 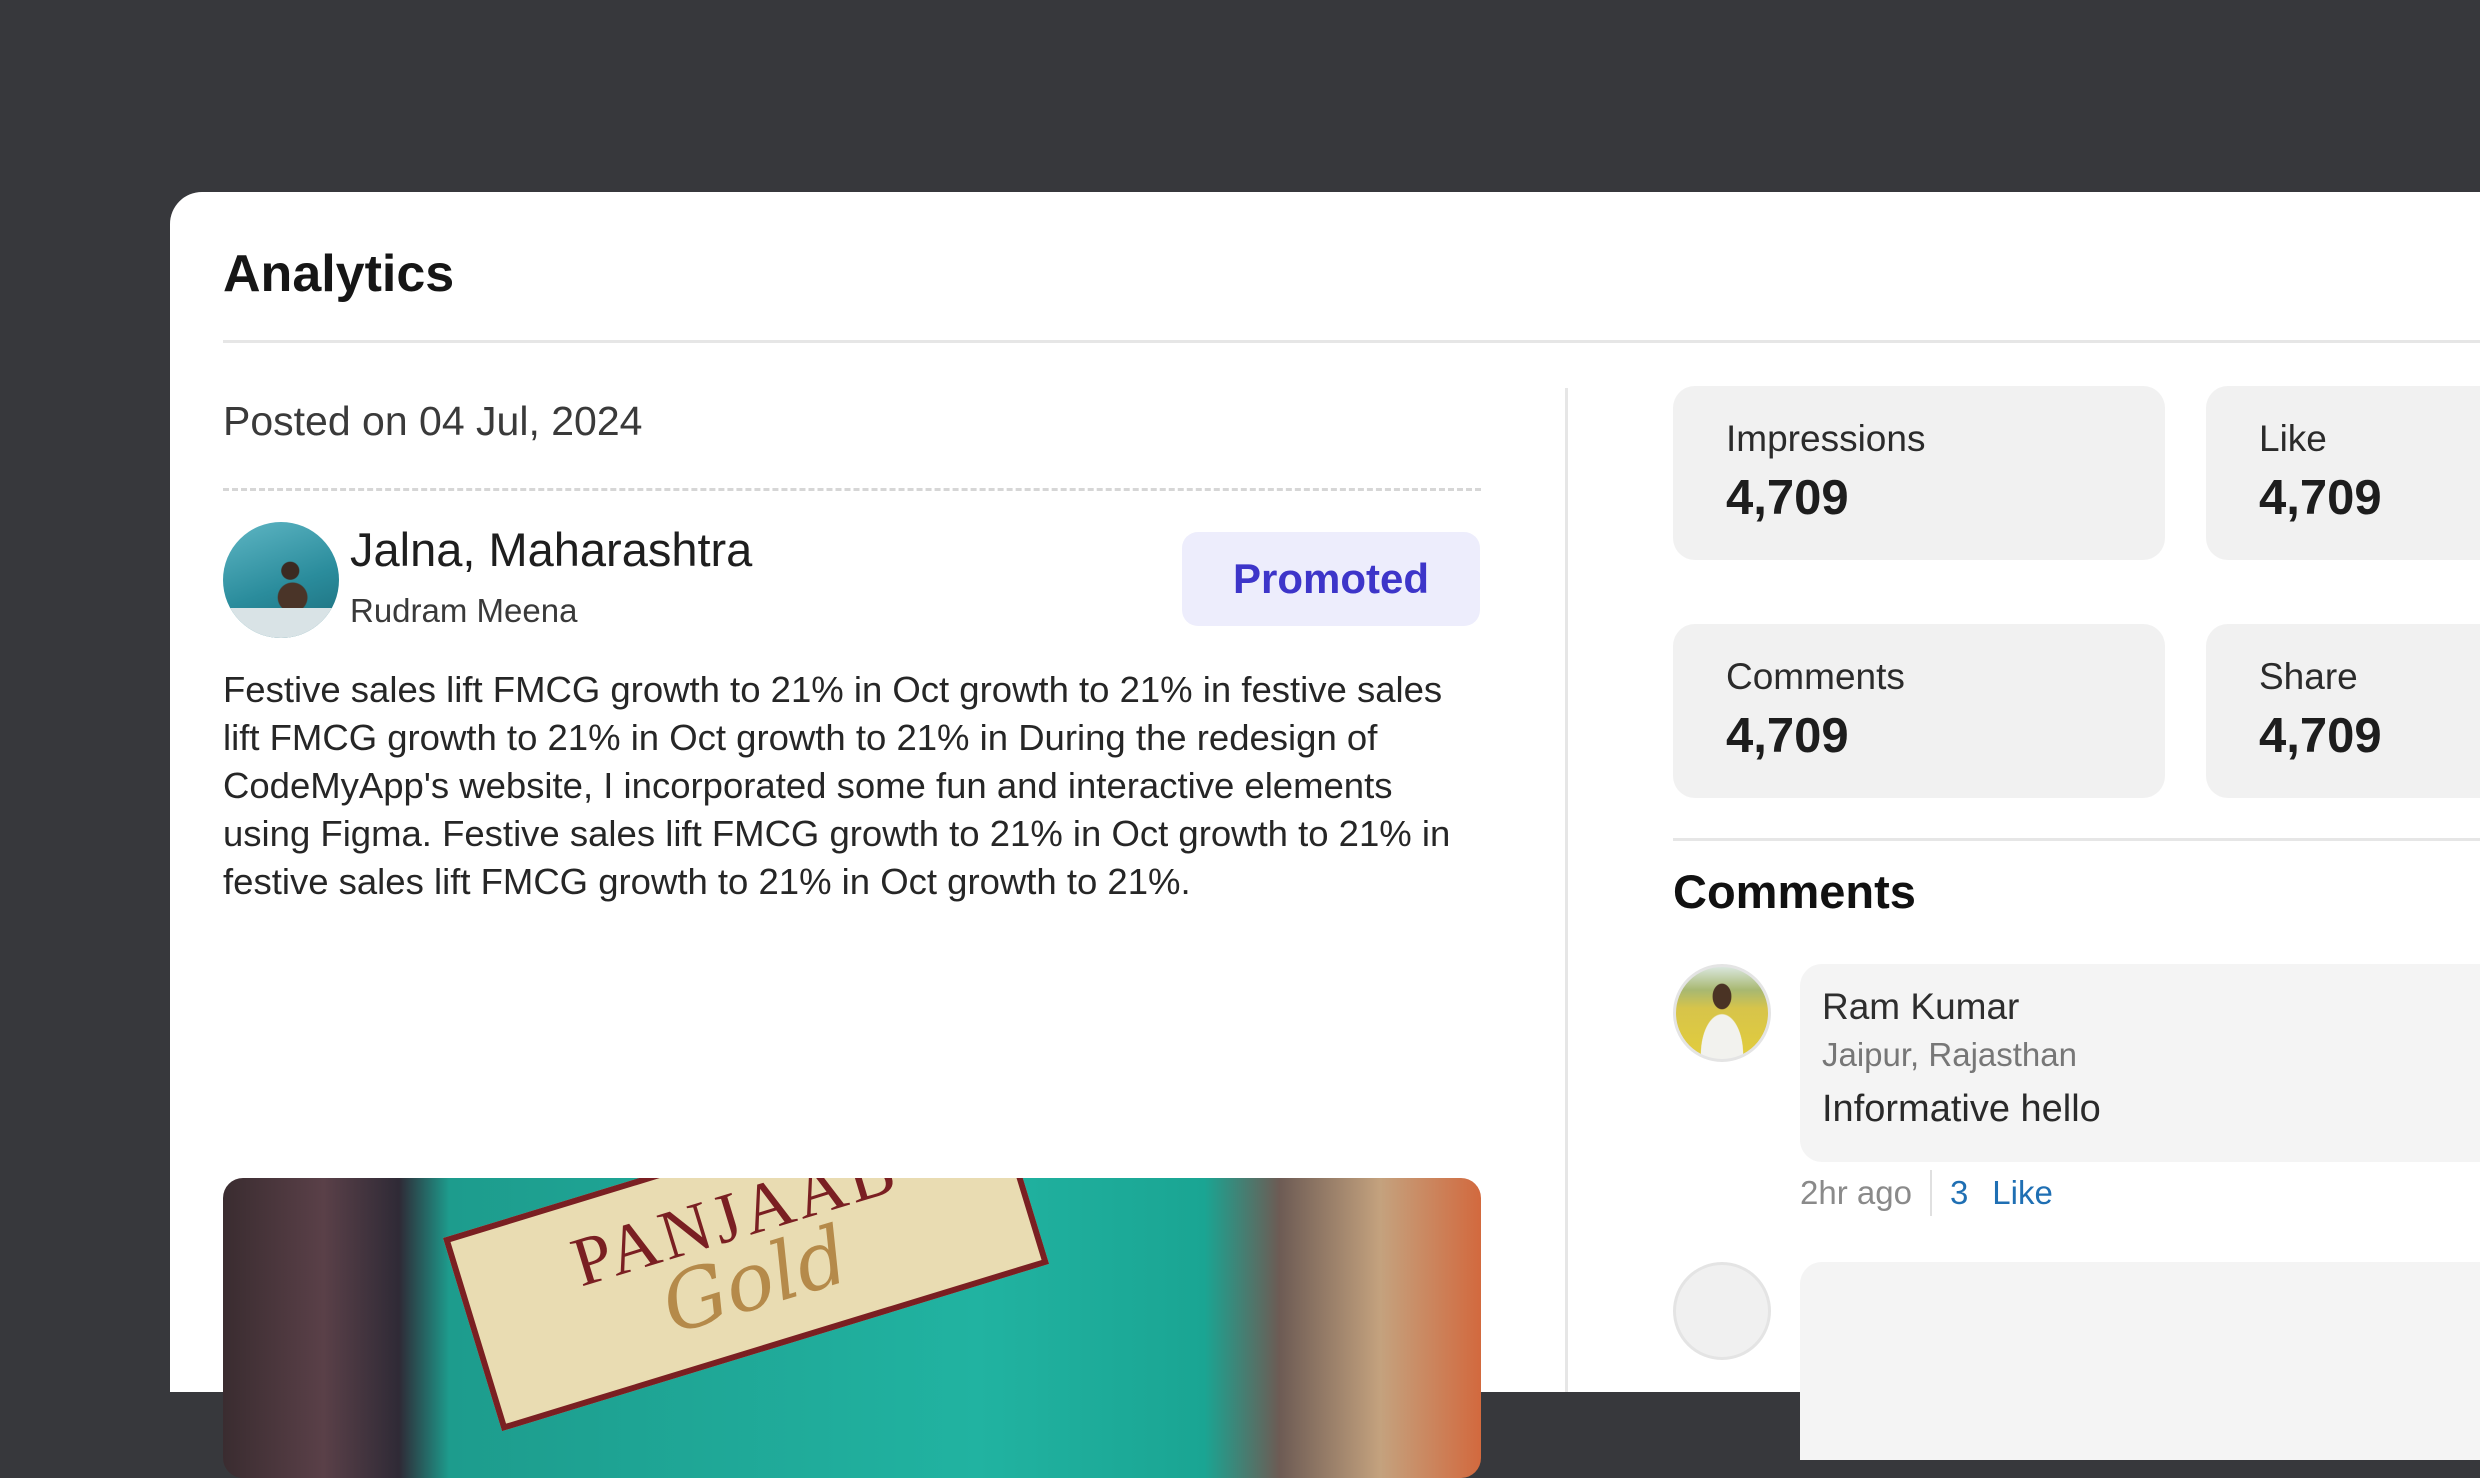 What do you see at coordinates (433, 421) in the screenshot?
I see `posted-date: Posted on 04 Jul, 2024` at bounding box center [433, 421].